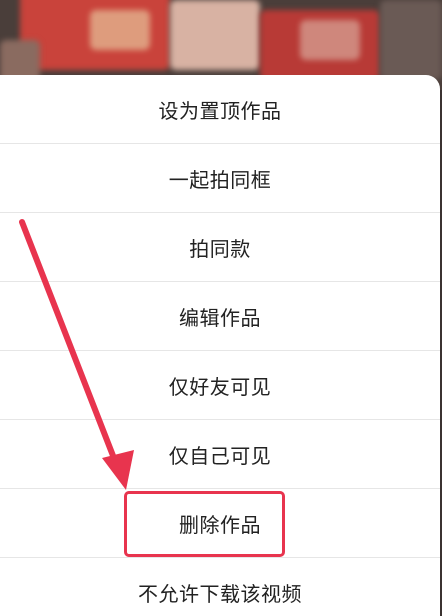 The height and width of the screenshot is (616, 442). What do you see at coordinates (220, 247) in the screenshot?
I see `menu-item-same-style: 拍同款` at bounding box center [220, 247].